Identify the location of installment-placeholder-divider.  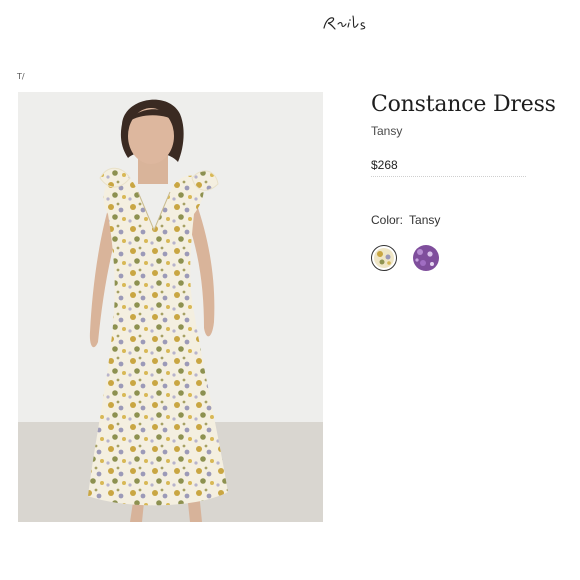
(448, 178).